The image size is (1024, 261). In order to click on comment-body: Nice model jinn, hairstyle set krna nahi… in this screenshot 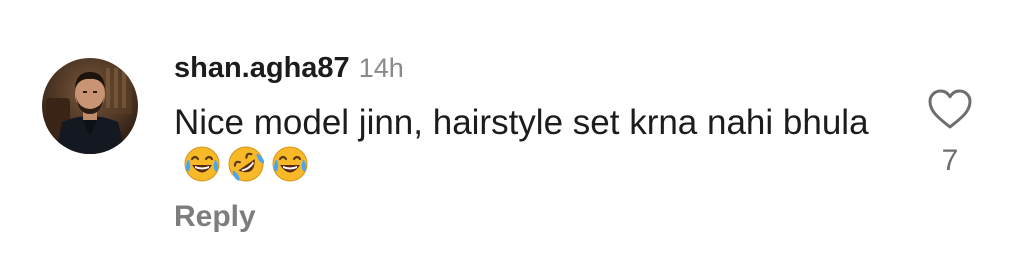, I will do `click(521, 122)`.